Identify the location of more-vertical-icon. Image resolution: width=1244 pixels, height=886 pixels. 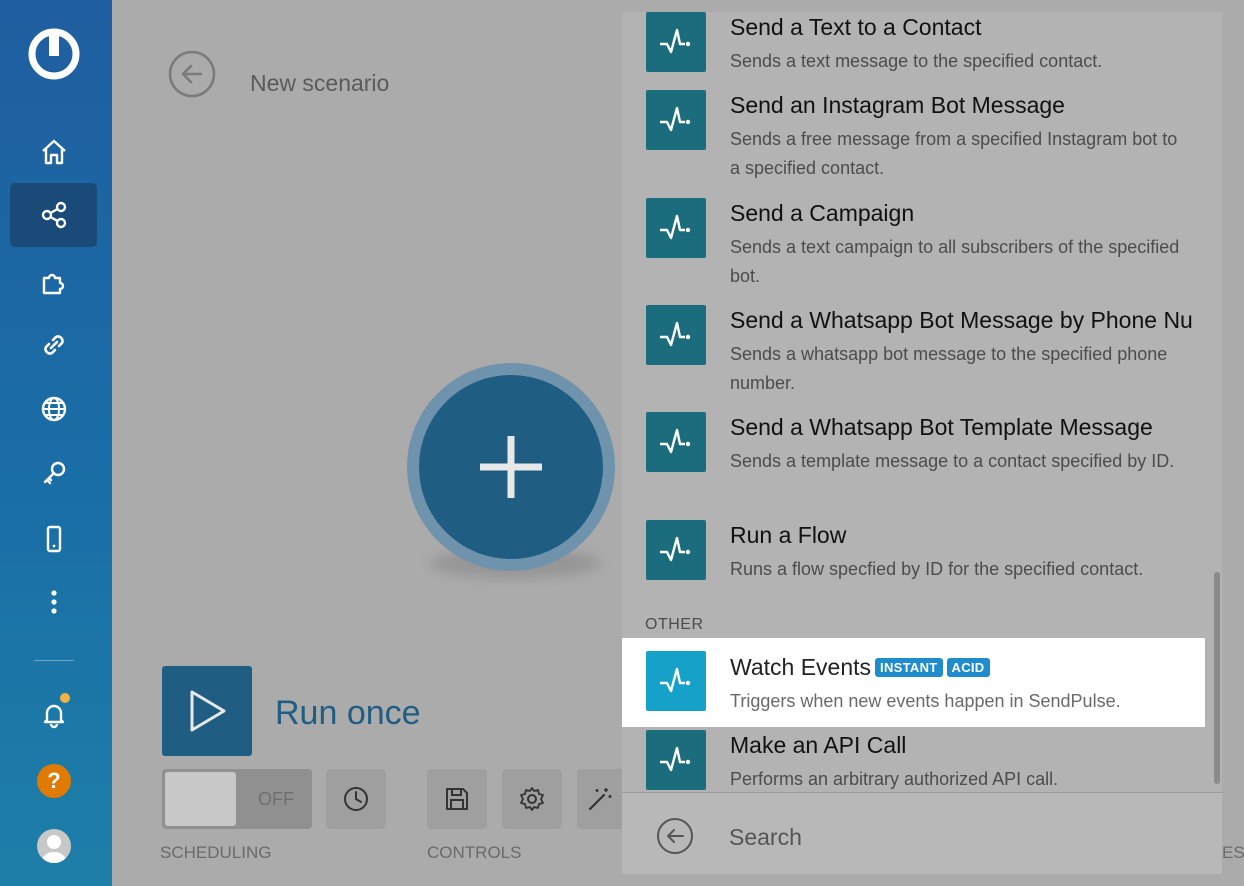
(53, 602).